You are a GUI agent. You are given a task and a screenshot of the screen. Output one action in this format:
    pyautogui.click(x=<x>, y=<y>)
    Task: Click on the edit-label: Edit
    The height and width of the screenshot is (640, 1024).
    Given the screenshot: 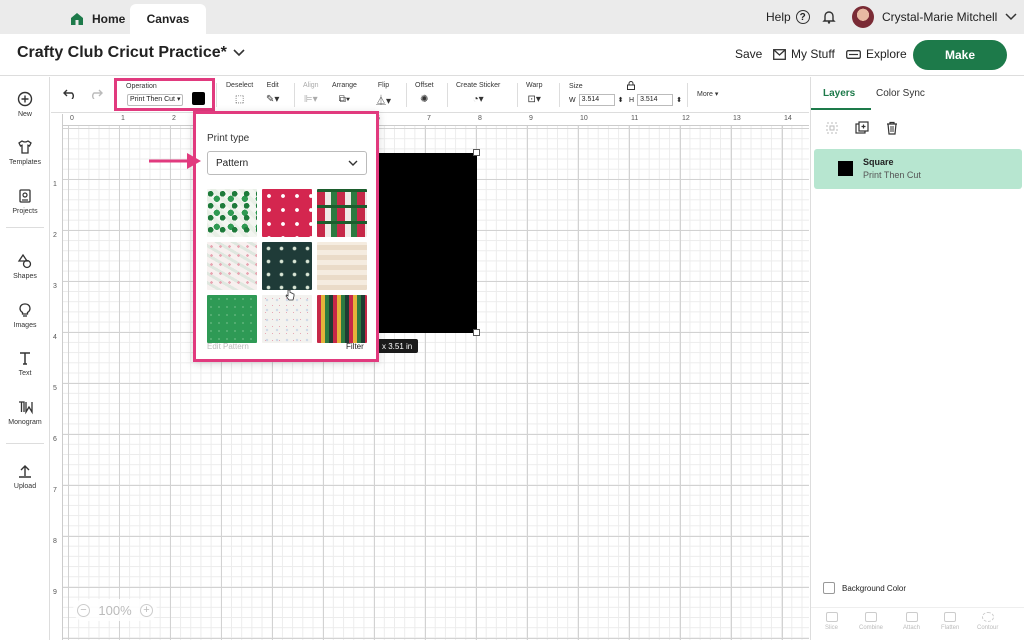 What is the action you would take?
    pyautogui.click(x=272, y=85)
    